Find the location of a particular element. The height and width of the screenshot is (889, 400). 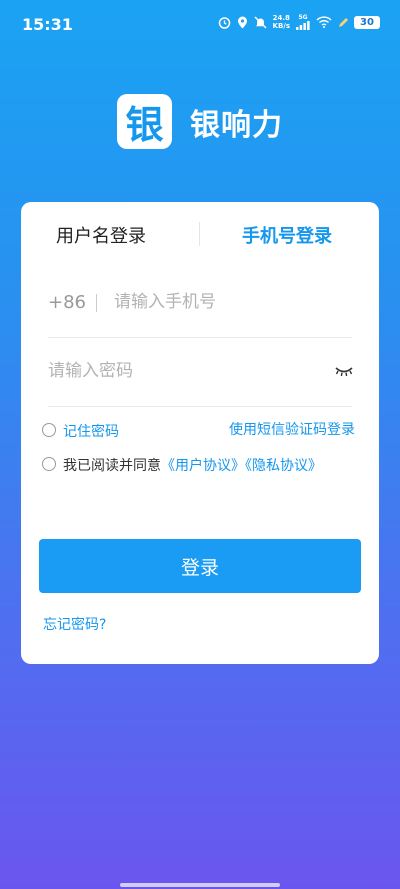

app-logo-icon: 银 is located at coordinates (144, 121).